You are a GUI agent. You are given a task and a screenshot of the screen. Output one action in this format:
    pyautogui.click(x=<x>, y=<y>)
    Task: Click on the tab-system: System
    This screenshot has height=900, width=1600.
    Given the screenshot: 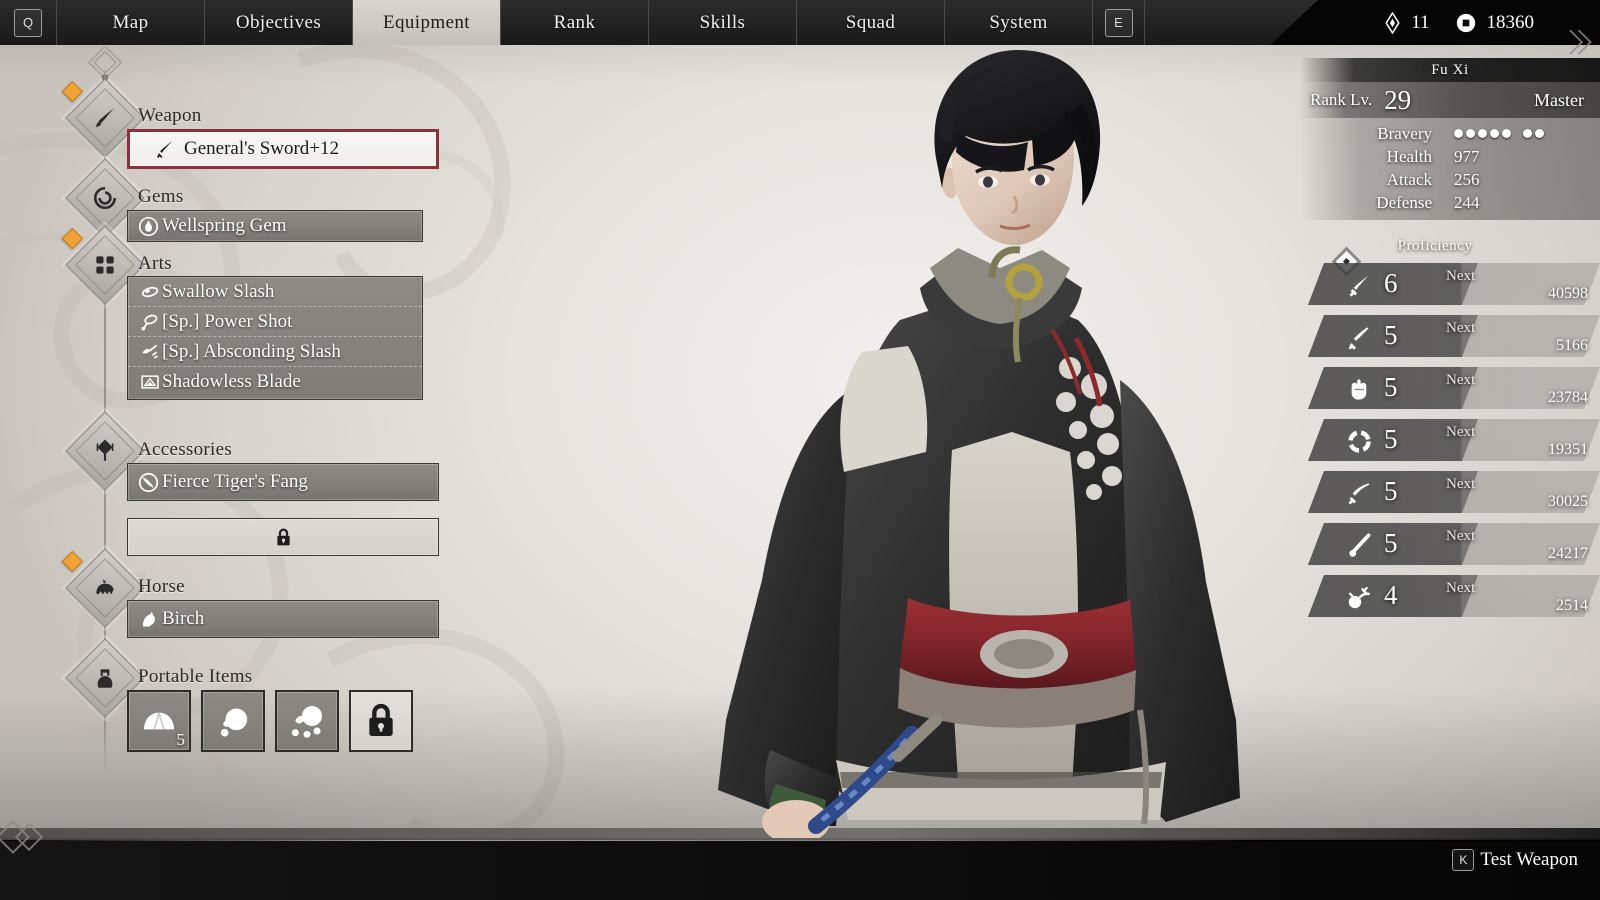 What is the action you would take?
    pyautogui.click(x=1019, y=22)
    